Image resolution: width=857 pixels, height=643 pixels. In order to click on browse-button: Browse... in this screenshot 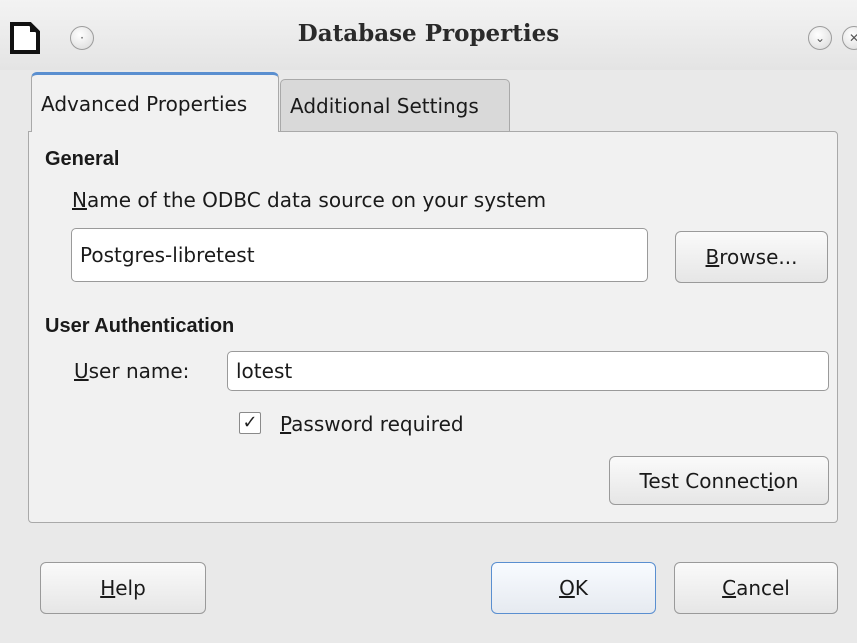, I will do `click(751, 257)`.